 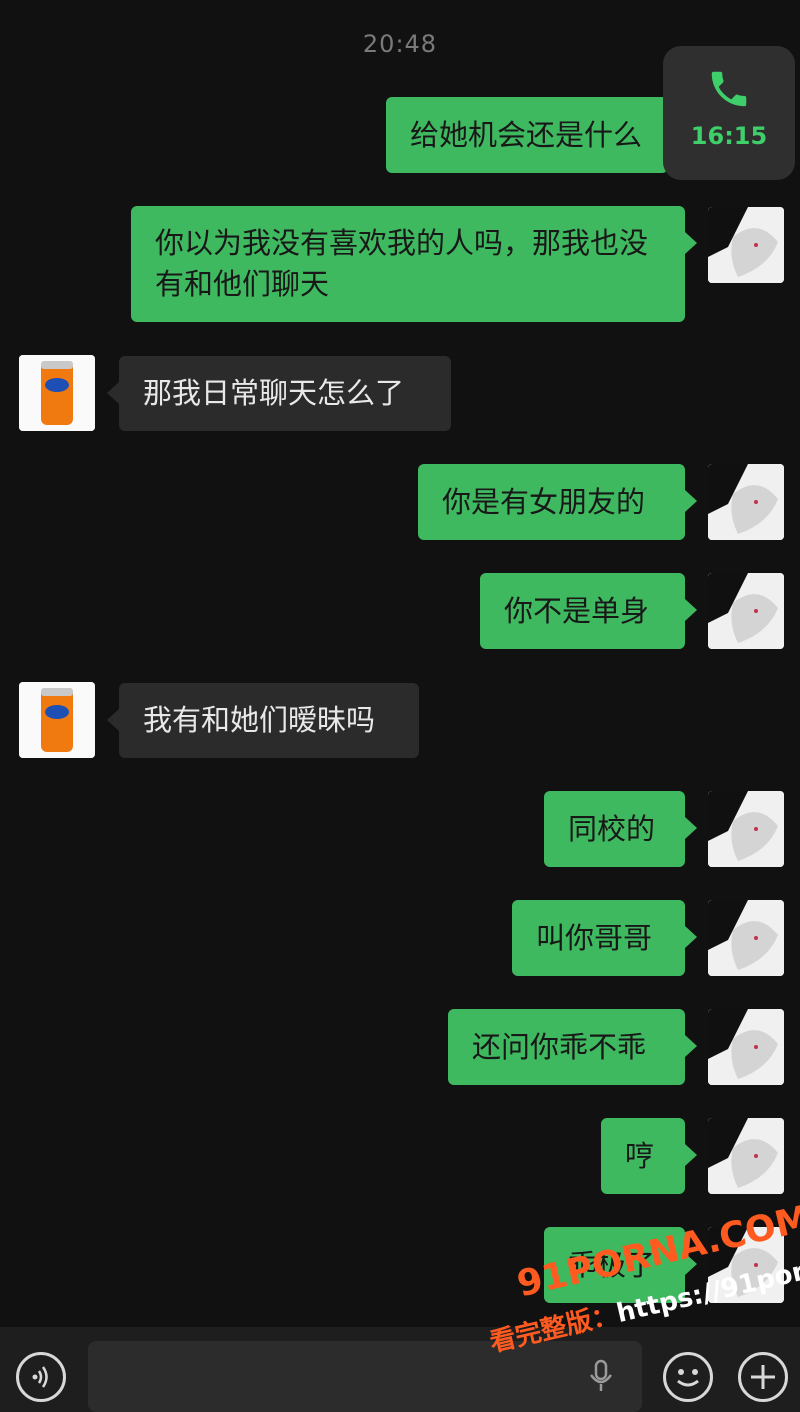 I want to click on message-bubble: 同校的, so click(x=620, y=829).